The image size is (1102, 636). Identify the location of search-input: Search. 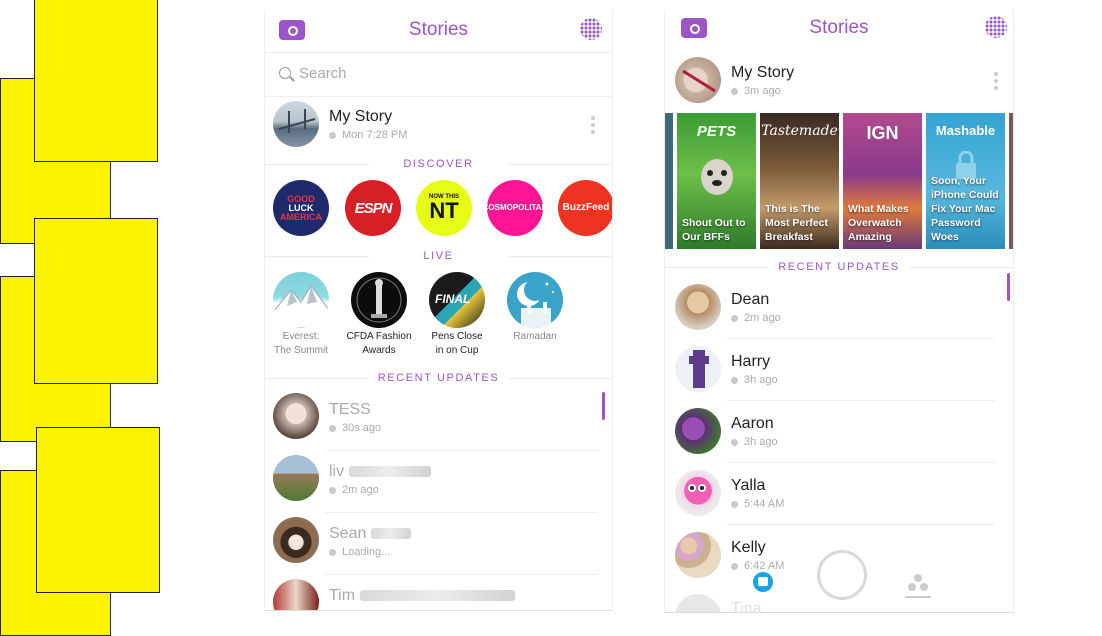
(313, 73).